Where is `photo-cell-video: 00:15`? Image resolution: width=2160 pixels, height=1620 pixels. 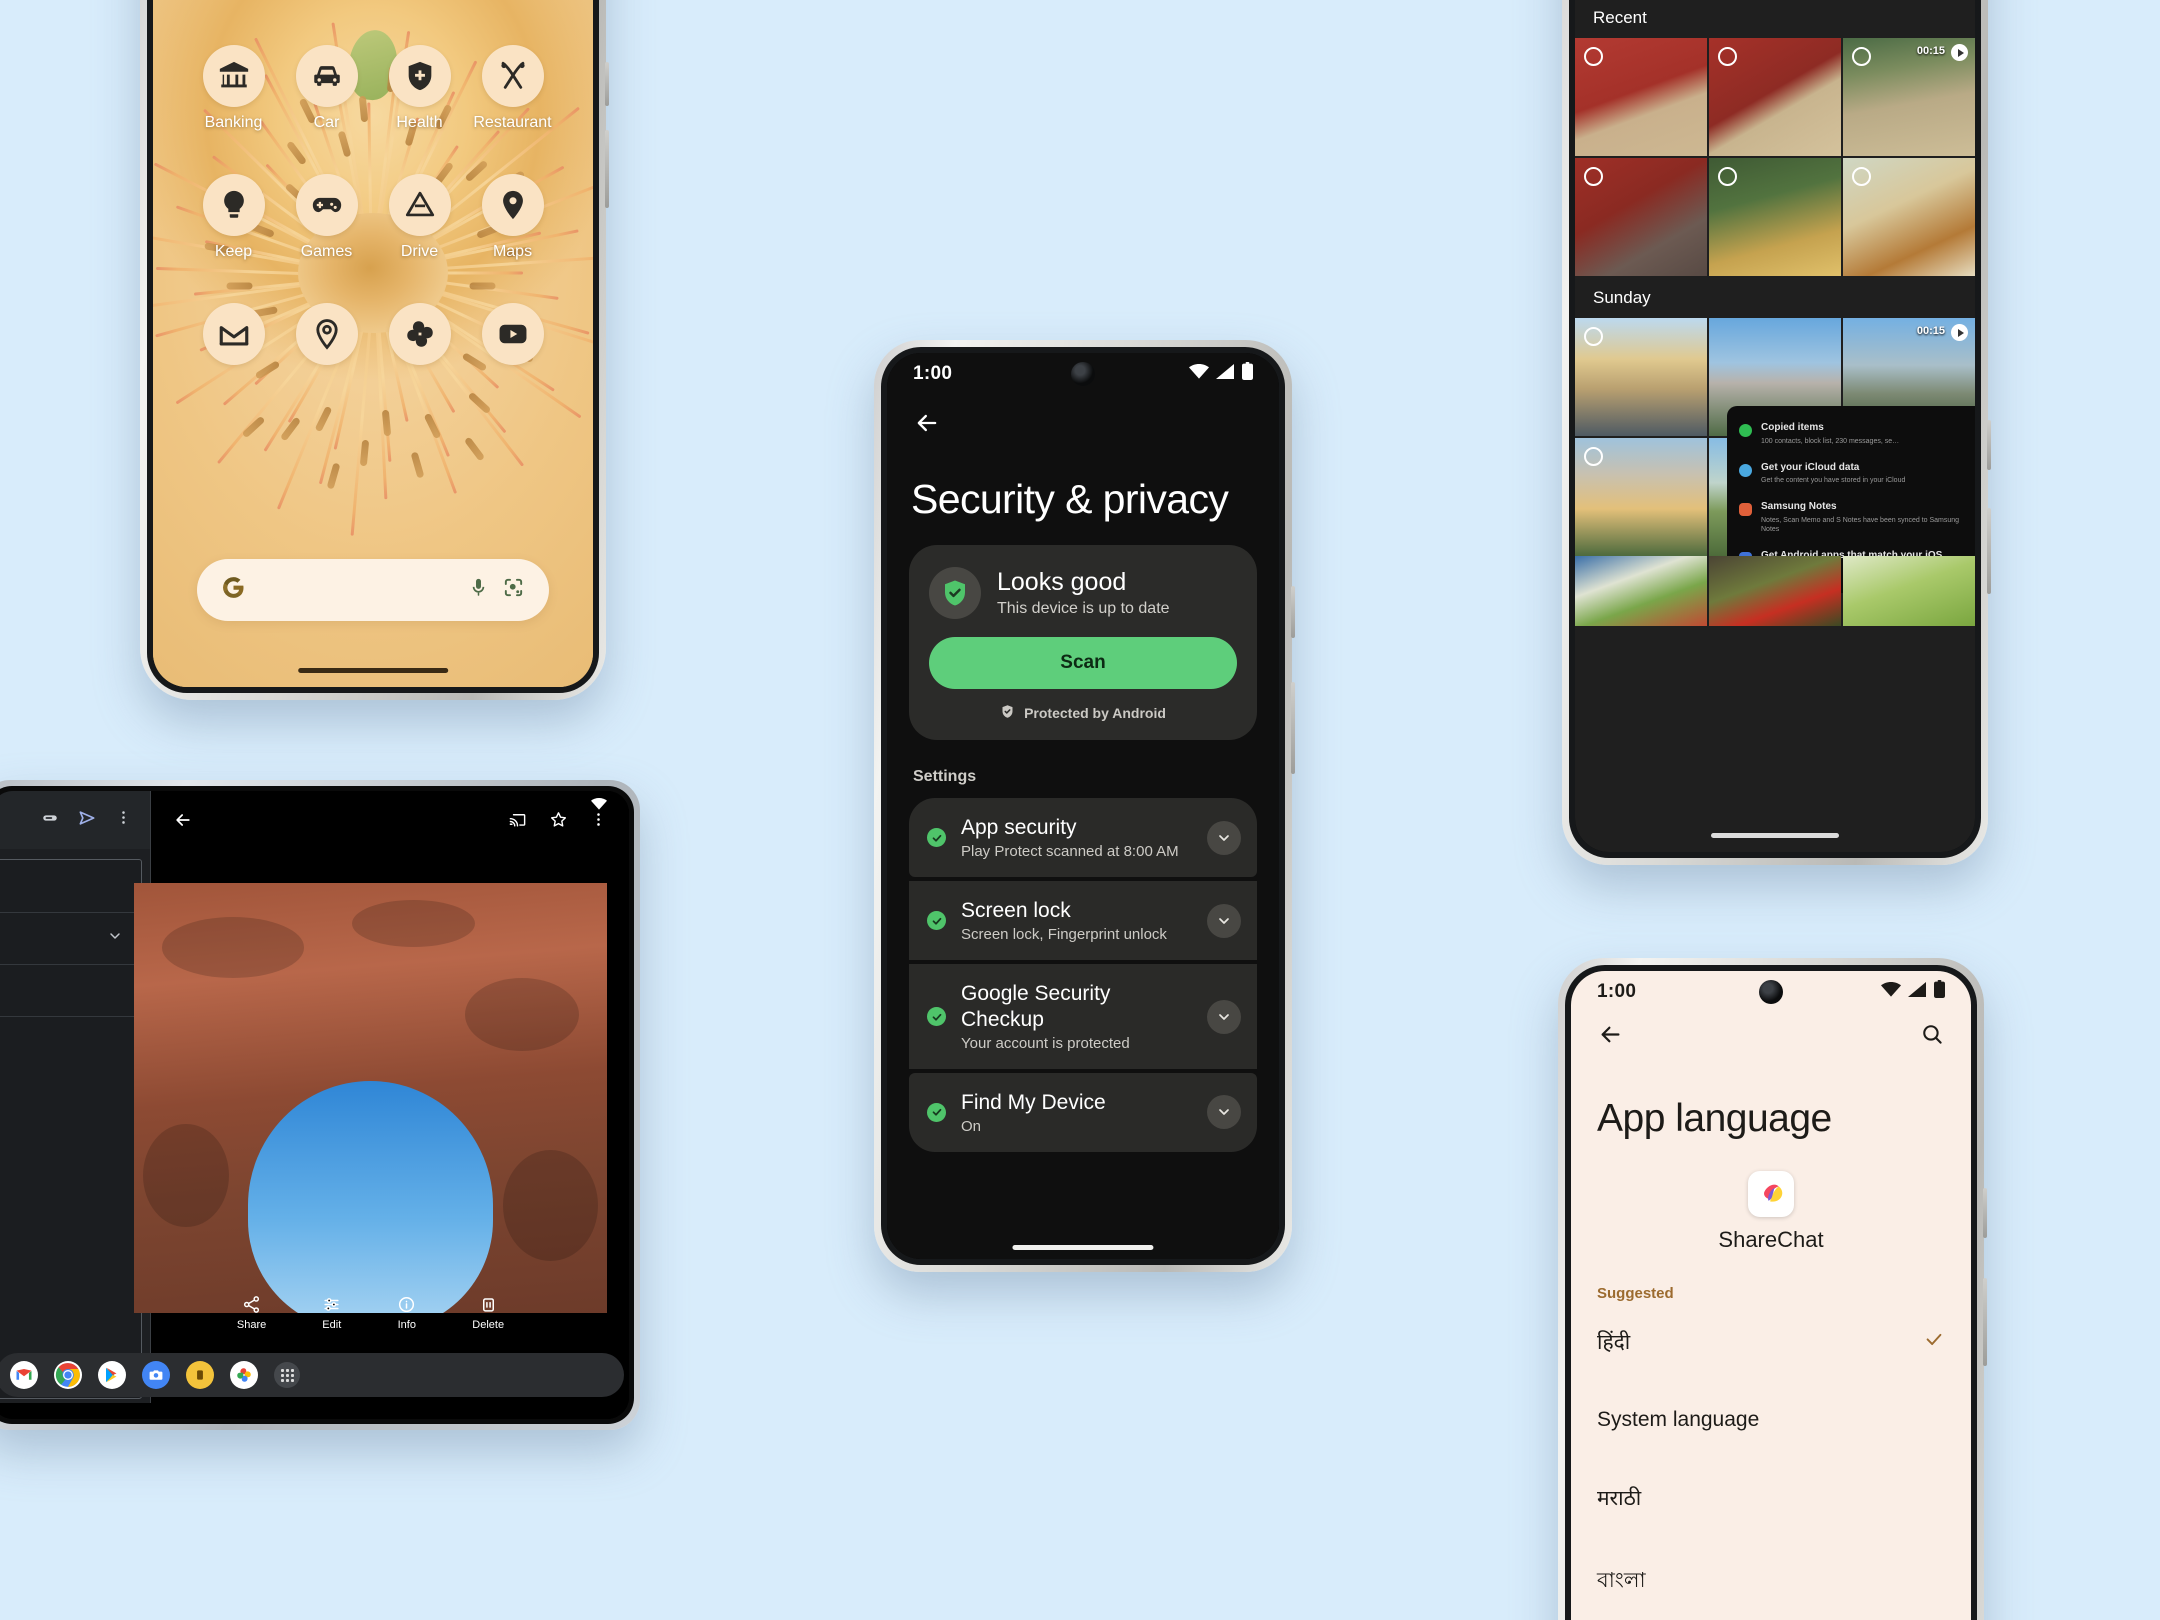 photo-cell-video: 00:15 is located at coordinates (1909, 97).